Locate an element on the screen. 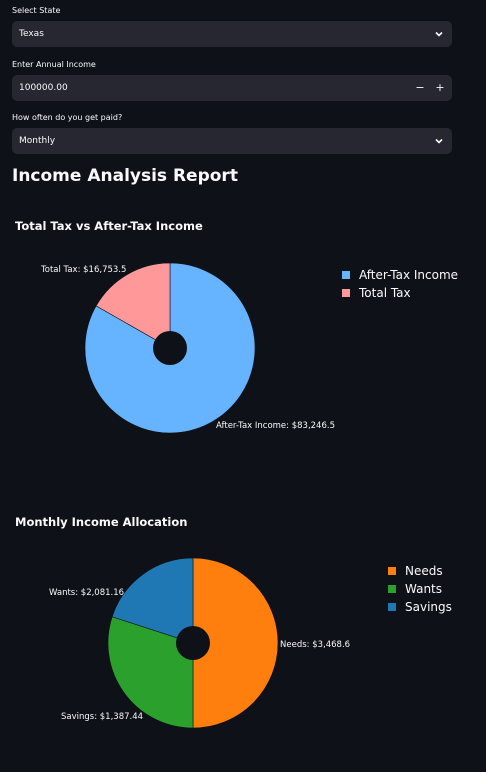 The height and width of the screenshot is (772, 486). state-label: Select State is located at coordinates (36, 10).